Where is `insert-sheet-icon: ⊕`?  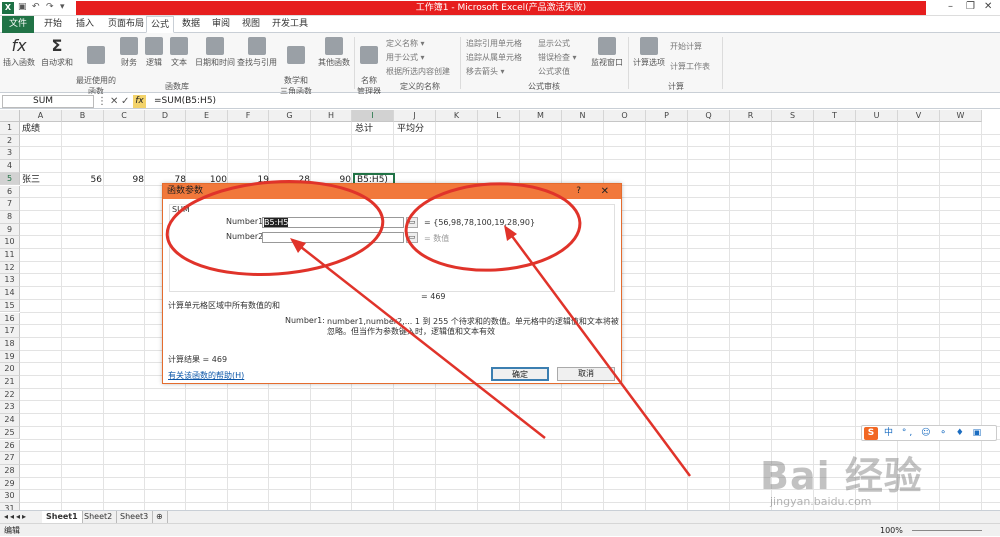
insert-sheet-icon: ⊕ is located at coordinates (160, 517).